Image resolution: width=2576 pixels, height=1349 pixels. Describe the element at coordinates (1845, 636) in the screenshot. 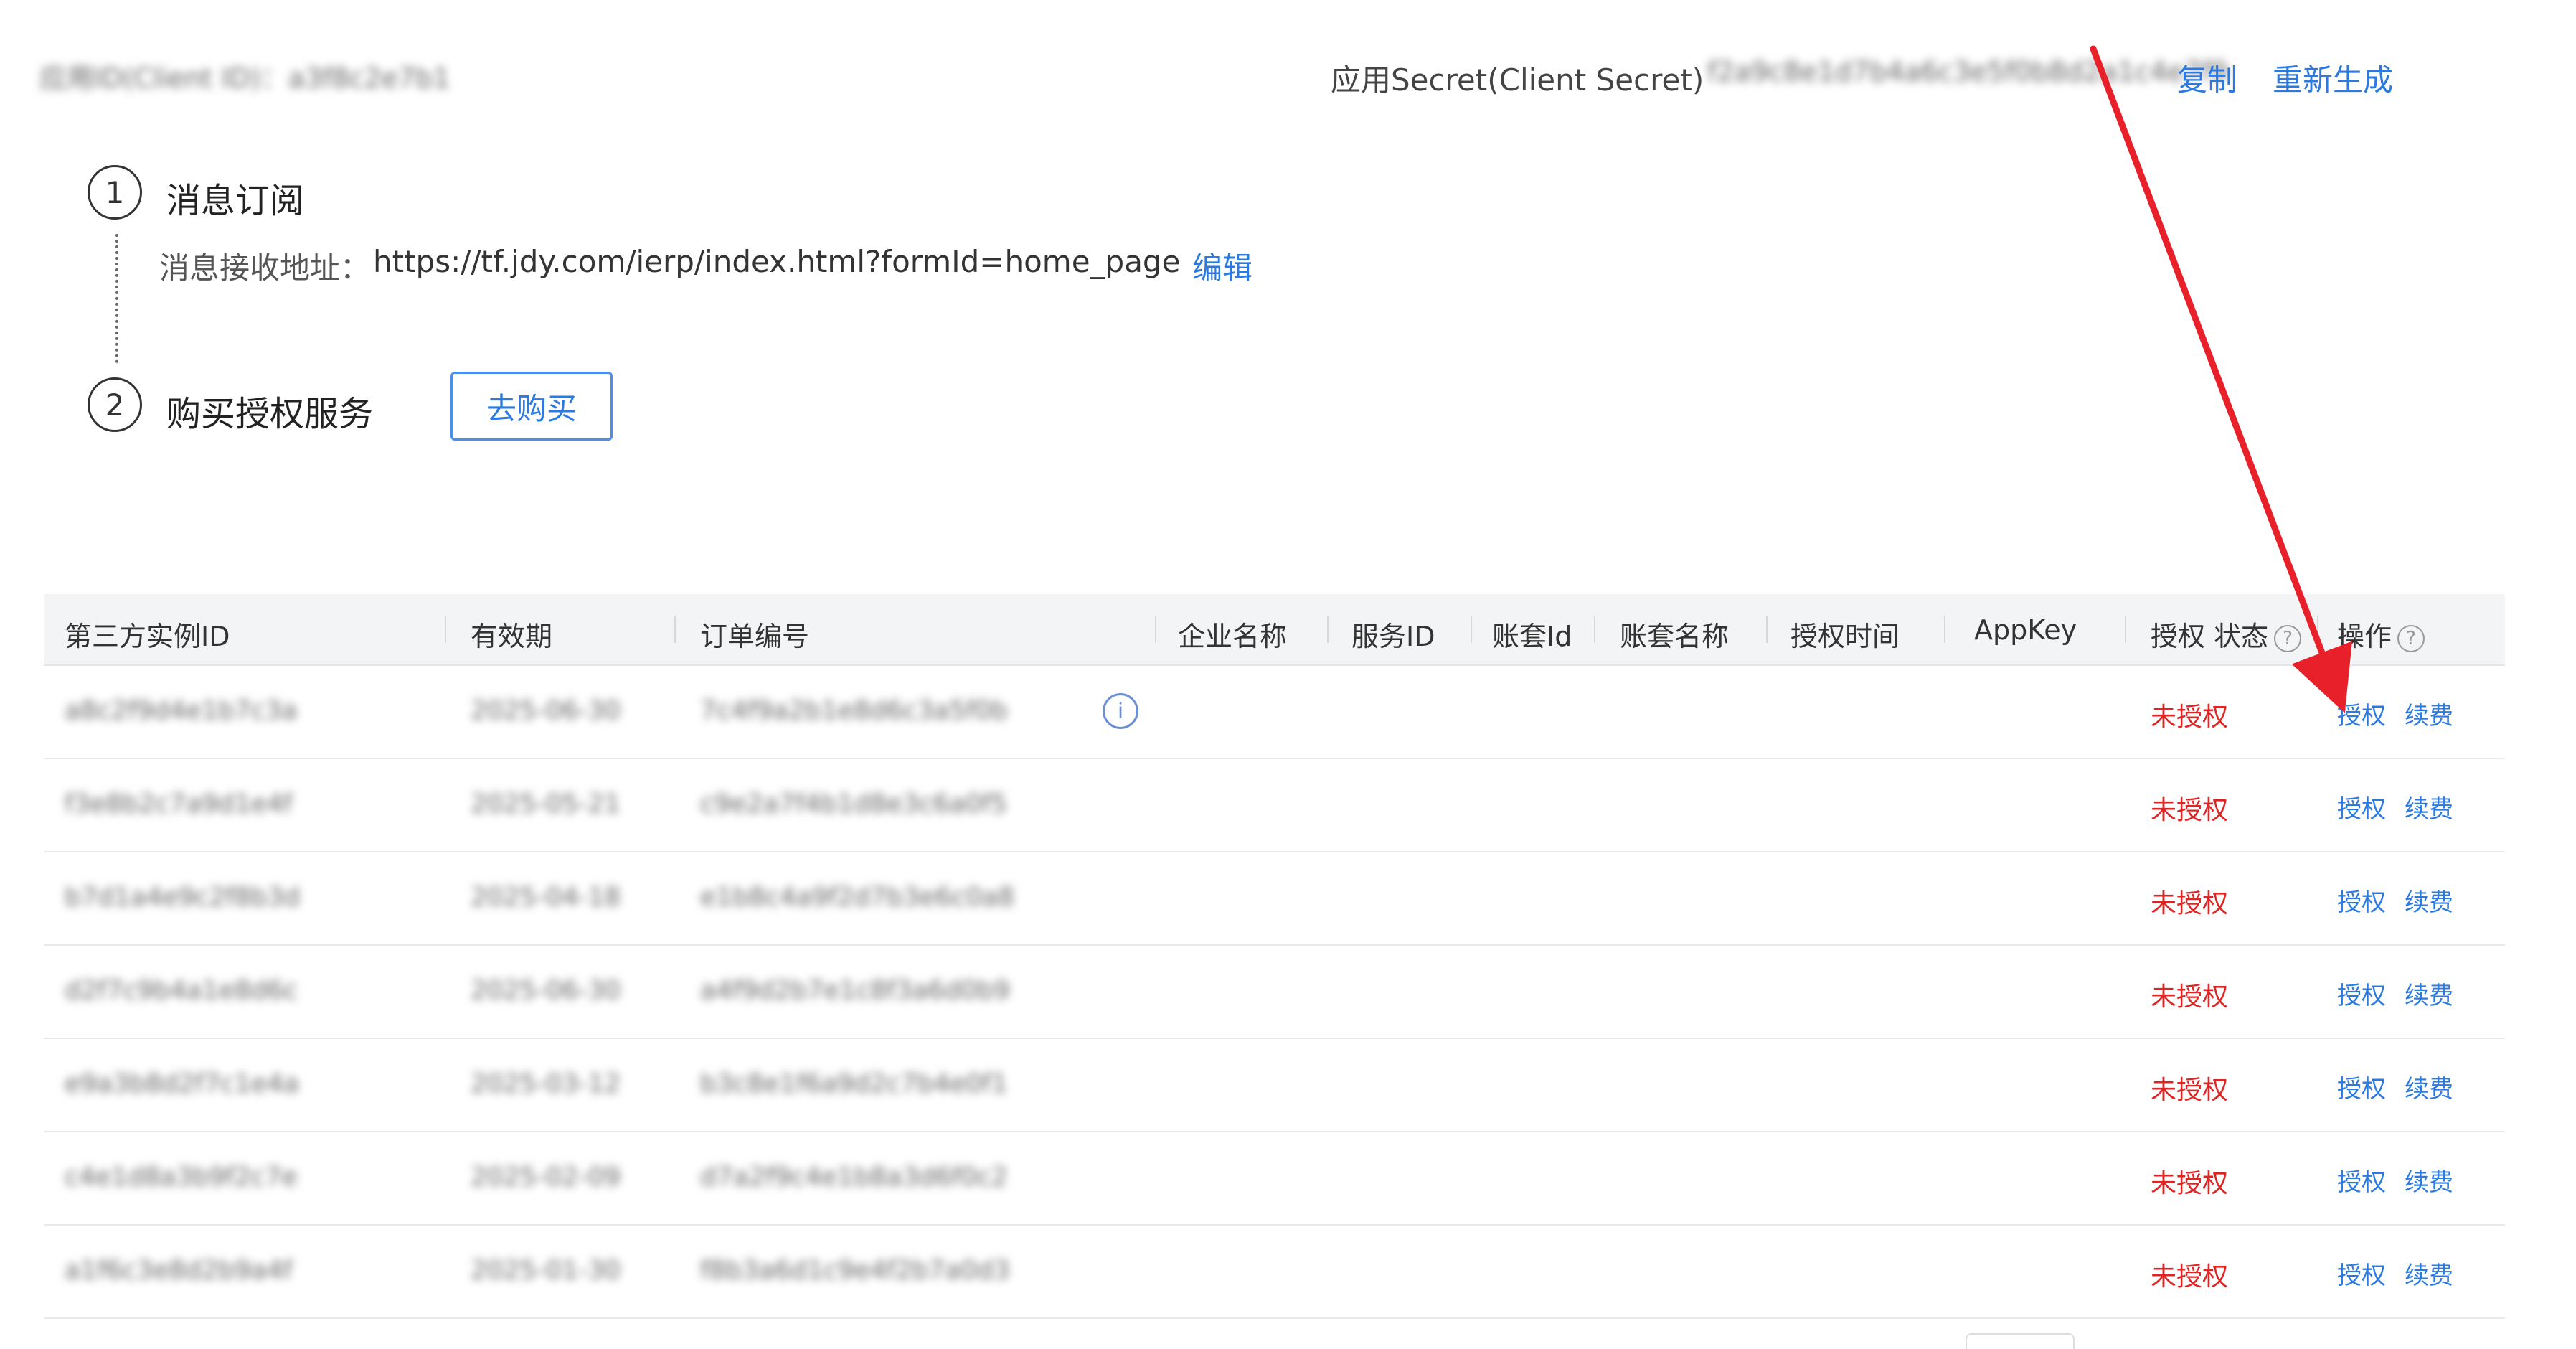

I see `col-auth-time: 授权时间` at that location.